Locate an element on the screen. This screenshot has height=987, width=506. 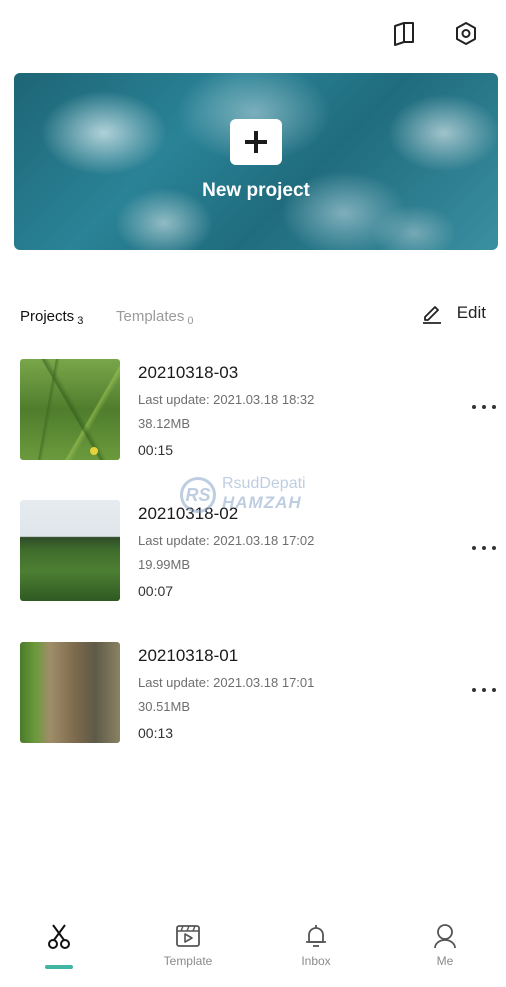
watermark-line1: RsudDepati is located at coordinates (264, 483).